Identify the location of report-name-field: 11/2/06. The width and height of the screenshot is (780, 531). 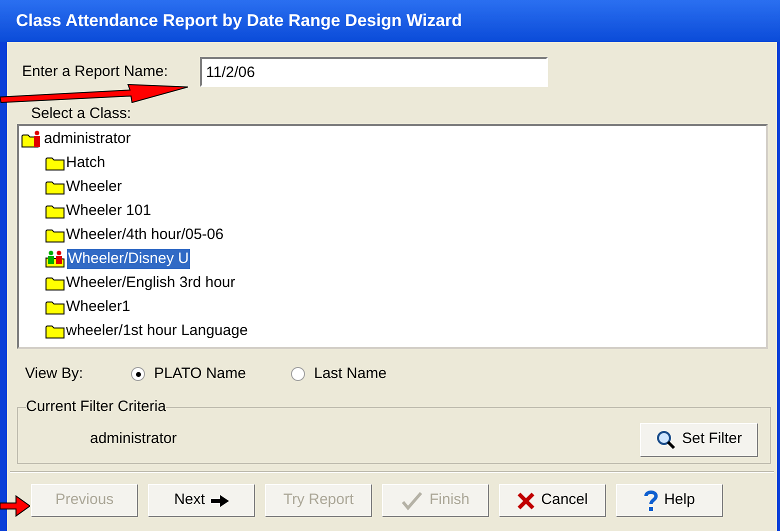
(374, 72).